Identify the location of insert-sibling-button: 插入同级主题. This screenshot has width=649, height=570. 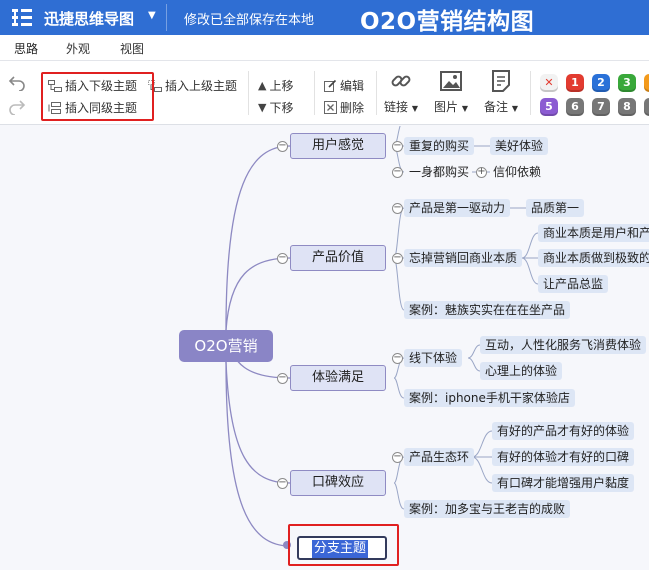
(92, 107).